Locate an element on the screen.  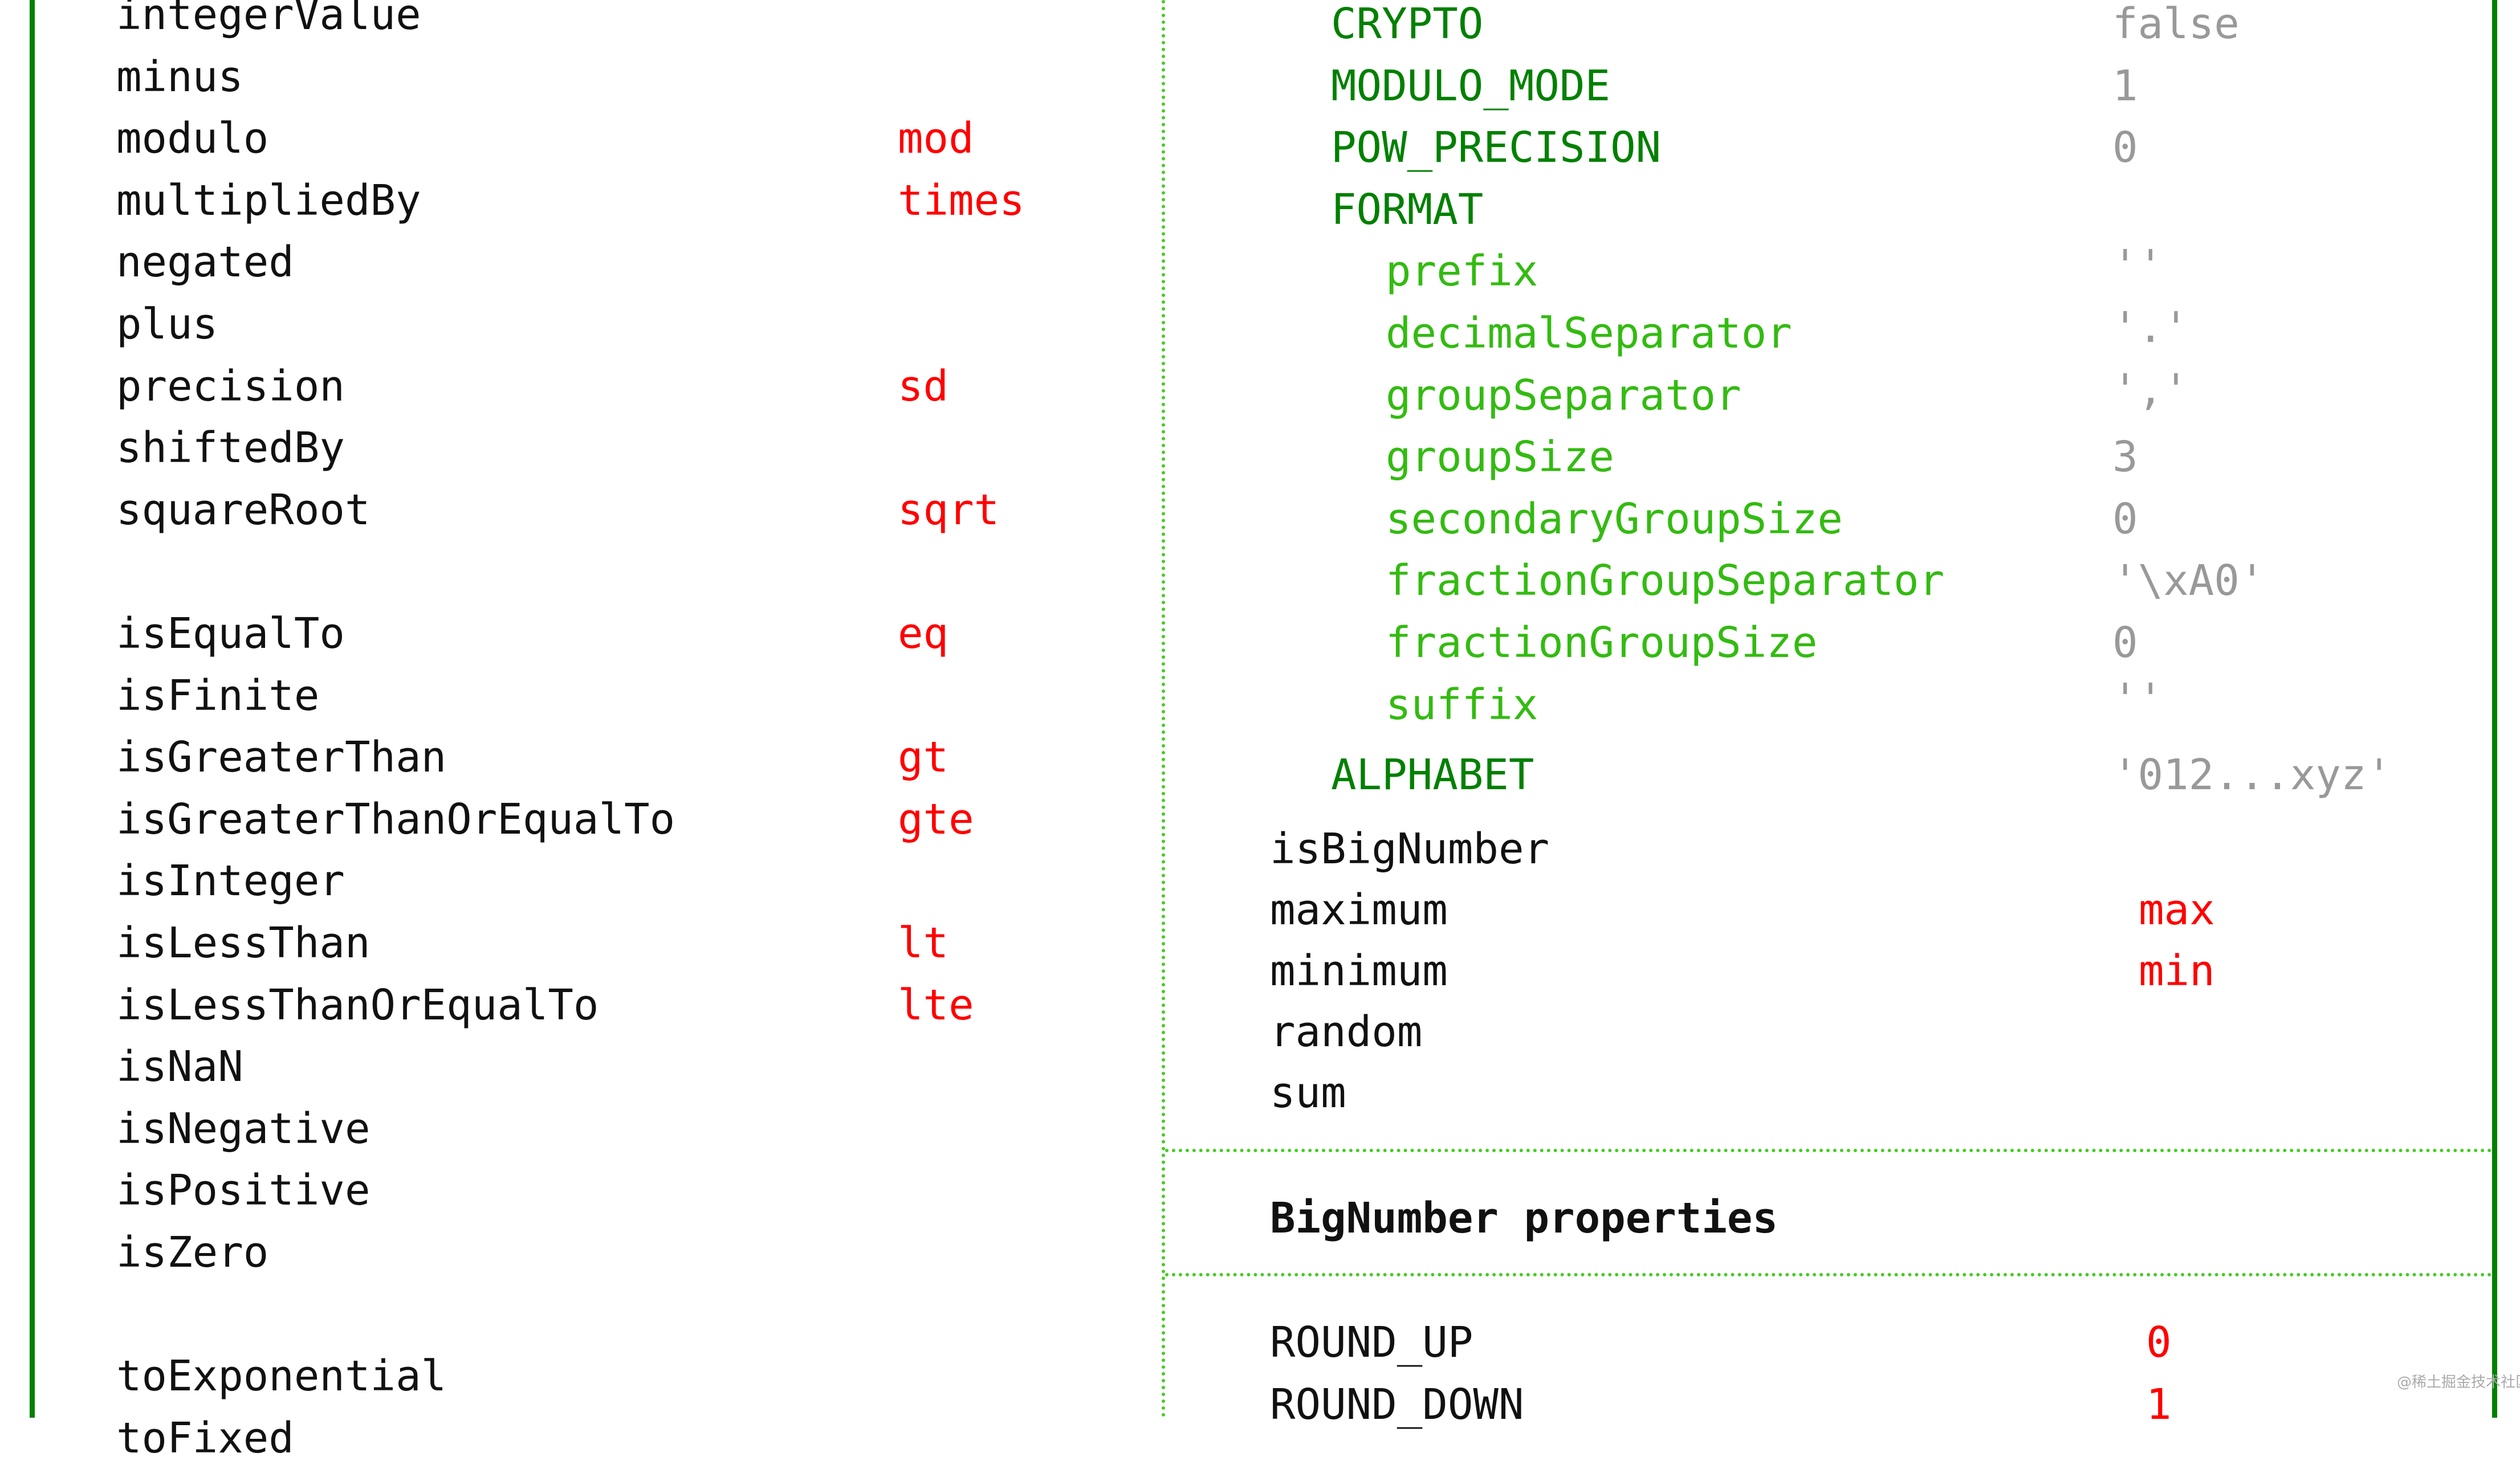
static-method-name: random is located at coordinates (1346, 1031).